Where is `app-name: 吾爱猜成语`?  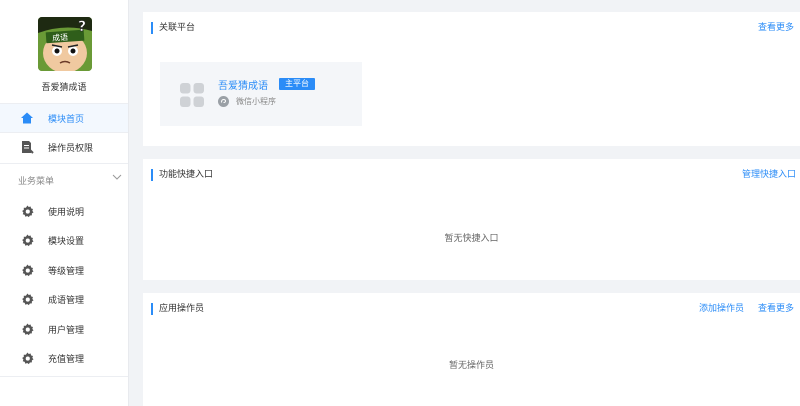
app-name: 吾爱猜成语 is located at coordinates (64, 88).